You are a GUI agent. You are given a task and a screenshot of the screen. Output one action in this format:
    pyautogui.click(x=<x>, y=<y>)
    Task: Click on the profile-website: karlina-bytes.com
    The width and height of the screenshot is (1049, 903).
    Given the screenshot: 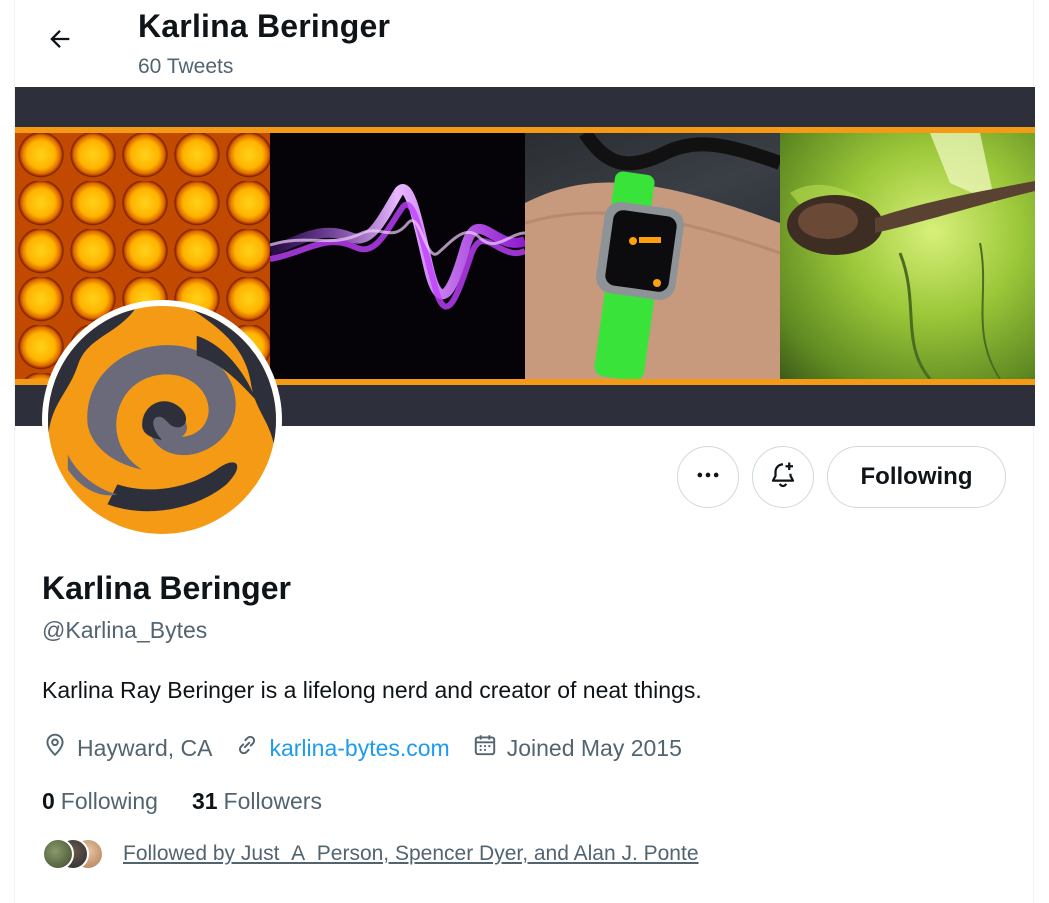 What is the action you would take?
    pyautogui.click(x=342, y=748)
    